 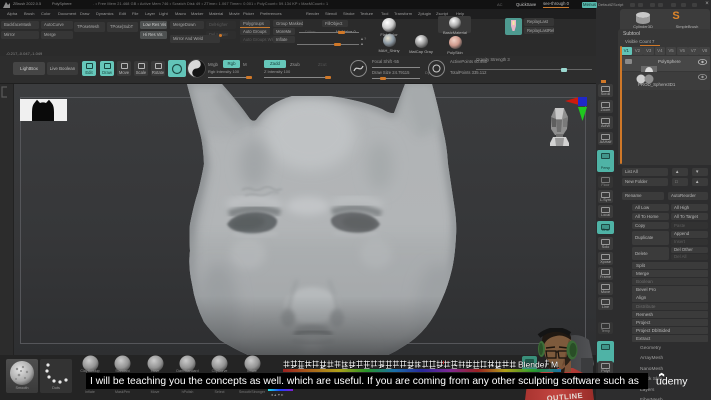 I want to click on svg-text: Blender, so click(x=532, y=365).